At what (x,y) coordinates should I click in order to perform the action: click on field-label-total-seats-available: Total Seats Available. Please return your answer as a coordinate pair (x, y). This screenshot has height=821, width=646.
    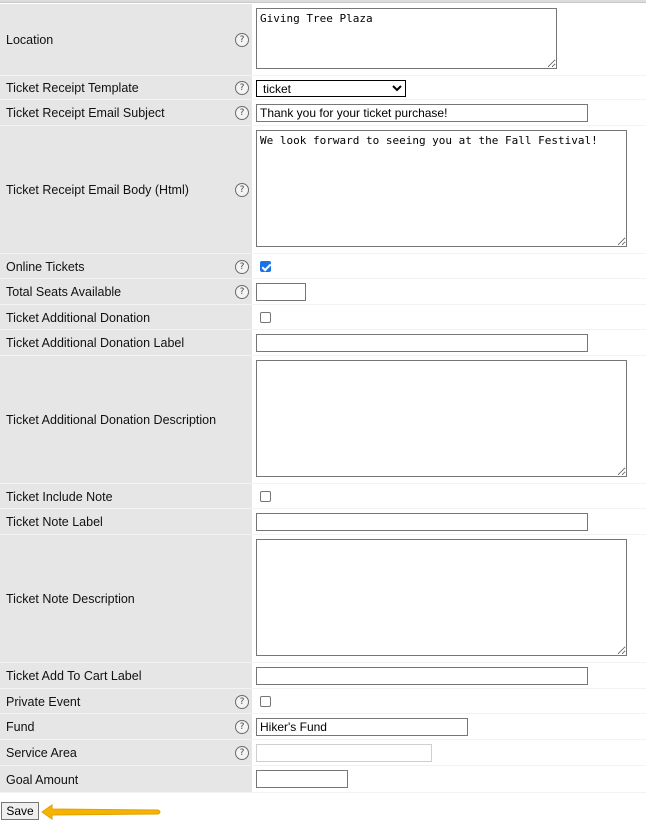
    Looking at the image, I should click on (64, 292).